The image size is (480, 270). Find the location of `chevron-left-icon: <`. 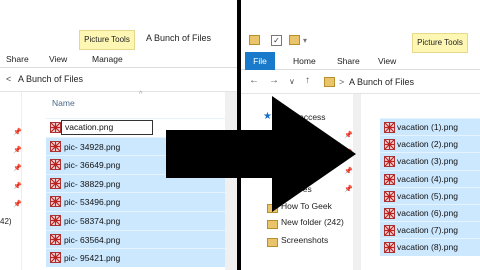

chevron-left-icon: < is located at coordinates (8, 79).